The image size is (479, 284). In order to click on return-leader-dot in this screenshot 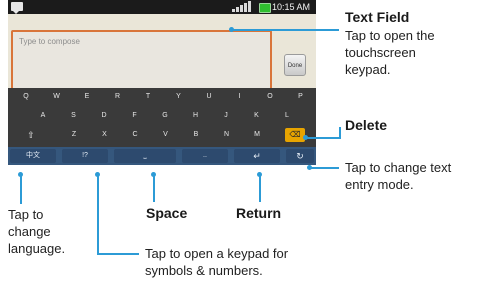, I will do `click(259, 174)`.